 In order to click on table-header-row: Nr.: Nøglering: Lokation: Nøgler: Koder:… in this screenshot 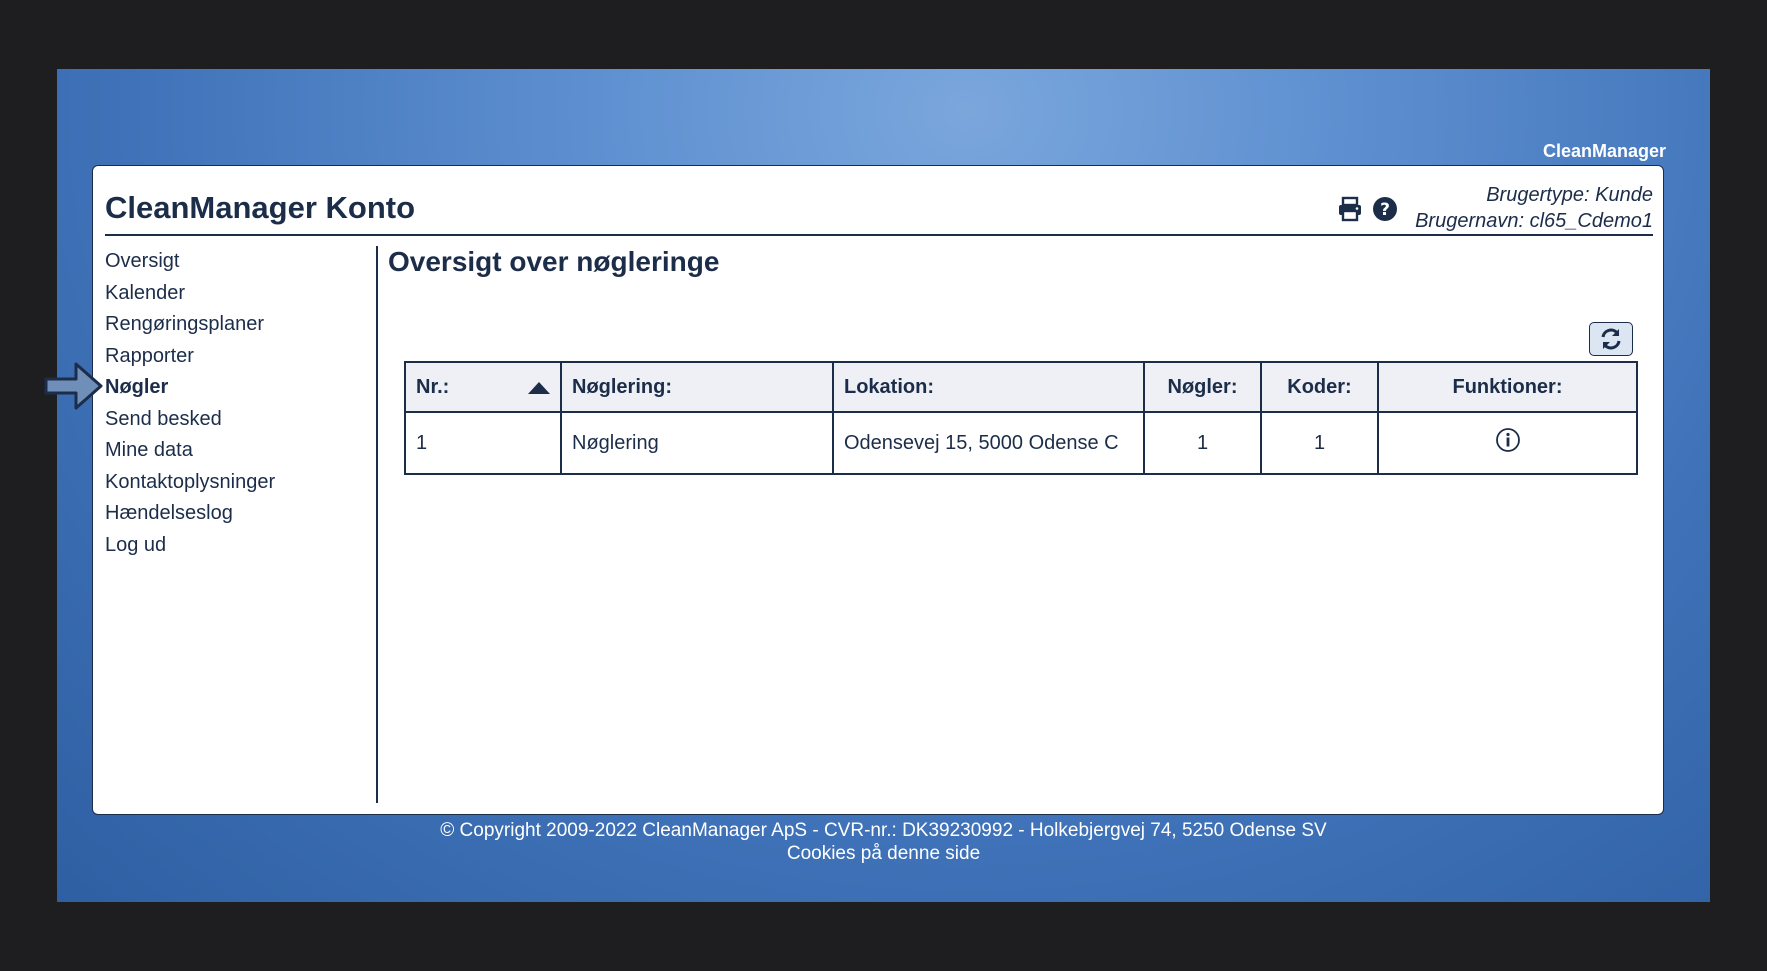, I will do `click(1021, 387)`.